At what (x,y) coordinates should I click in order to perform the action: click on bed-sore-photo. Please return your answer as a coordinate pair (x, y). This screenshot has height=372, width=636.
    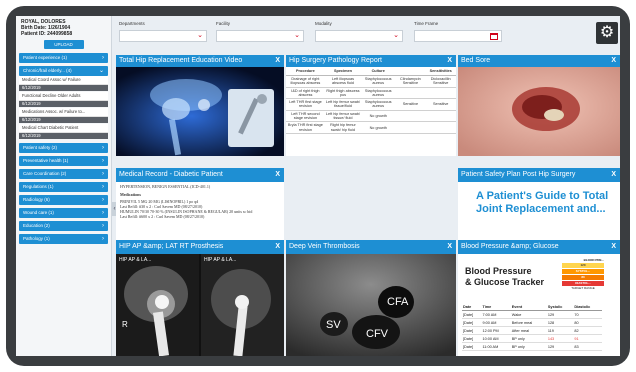
    Looking at the image, I should click on (539, 111).